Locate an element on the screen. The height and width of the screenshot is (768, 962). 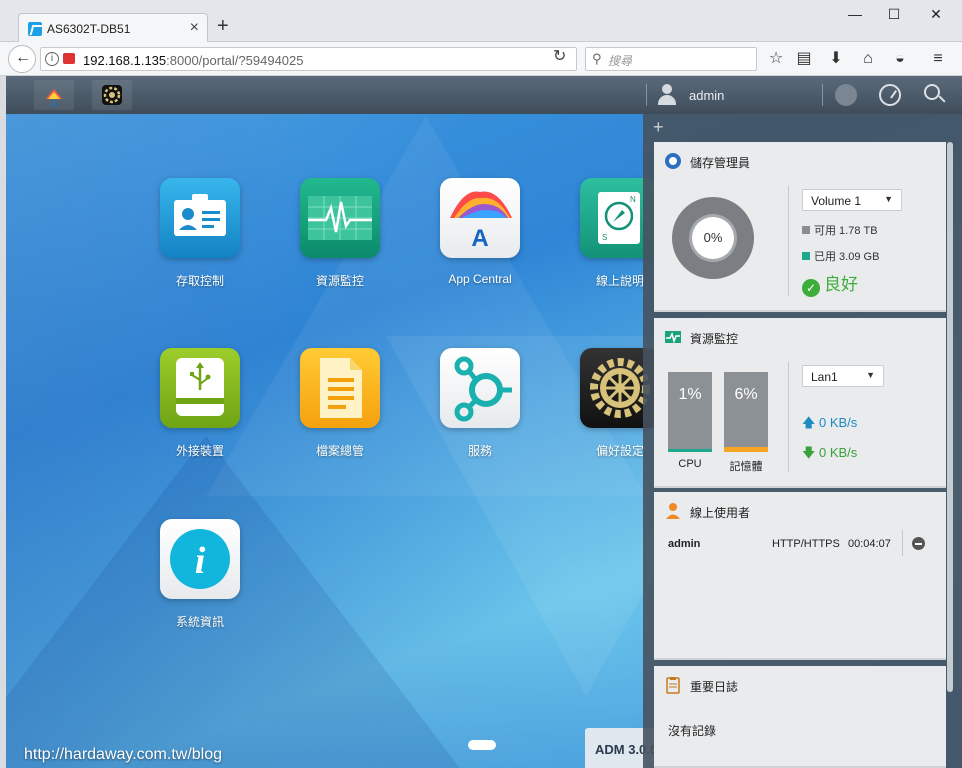
browser-tab-bar: AS6302T-DB51 × + — ☐ ✕ is located at coordinates (481, 21).